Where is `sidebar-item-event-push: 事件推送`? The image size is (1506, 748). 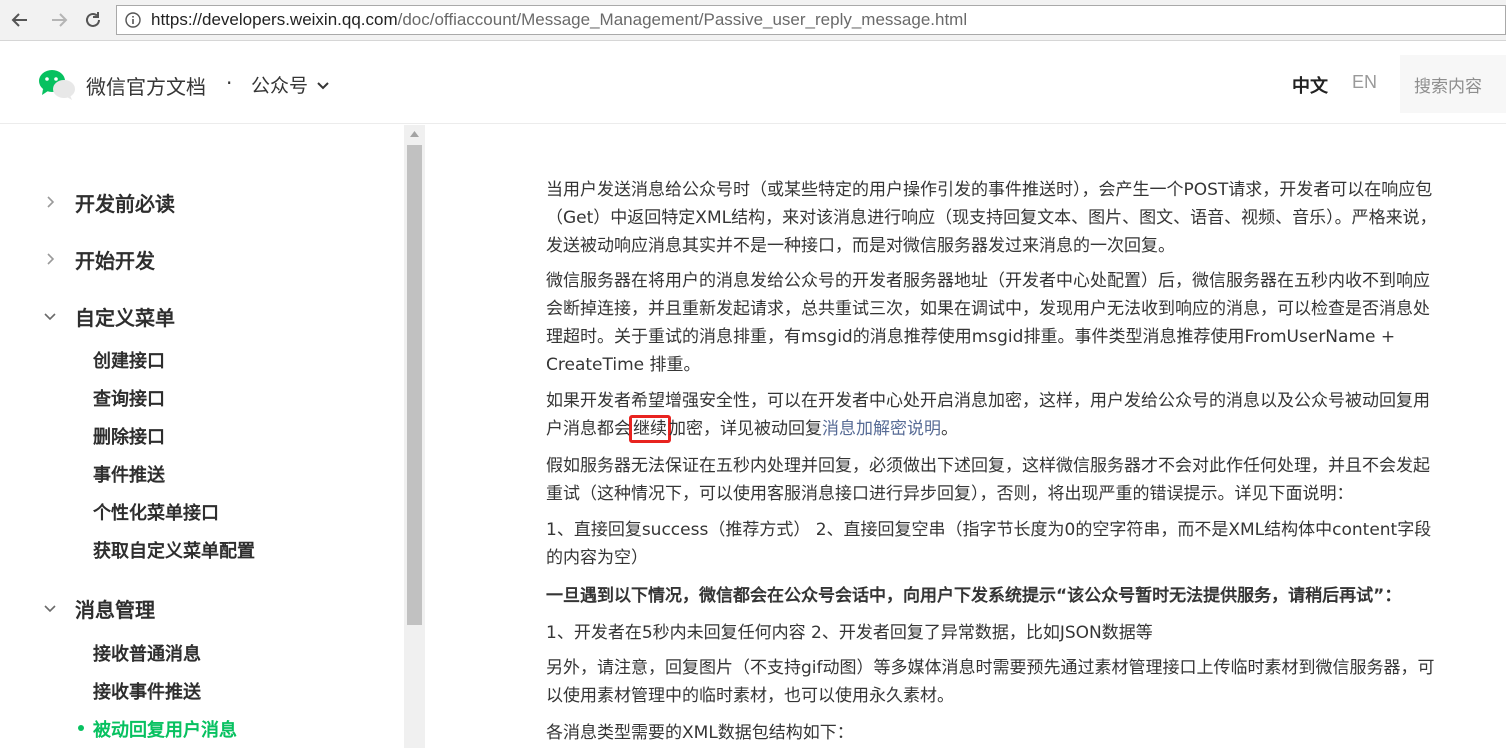
sidebar-item-event-push: 事件推送 is located at coordinates (129, 474).